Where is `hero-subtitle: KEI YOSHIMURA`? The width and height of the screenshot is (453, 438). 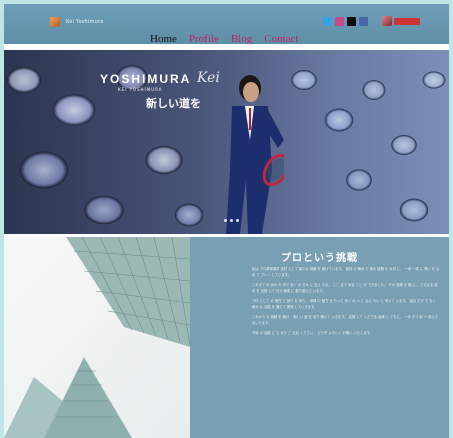 hero-subtitle: KEI YOSHIMURA is located at coordinates (140, 89).